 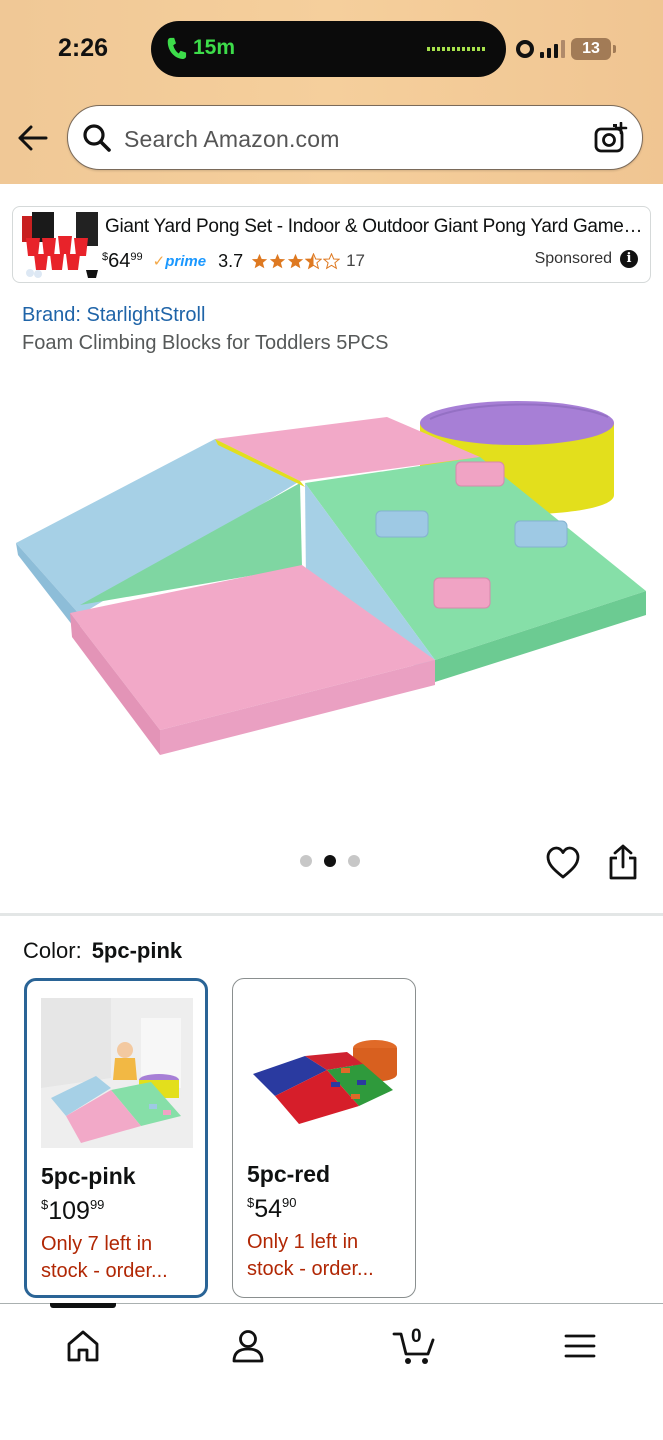 I want to click on recording-indicator-icon, so click(x=525, y=49).